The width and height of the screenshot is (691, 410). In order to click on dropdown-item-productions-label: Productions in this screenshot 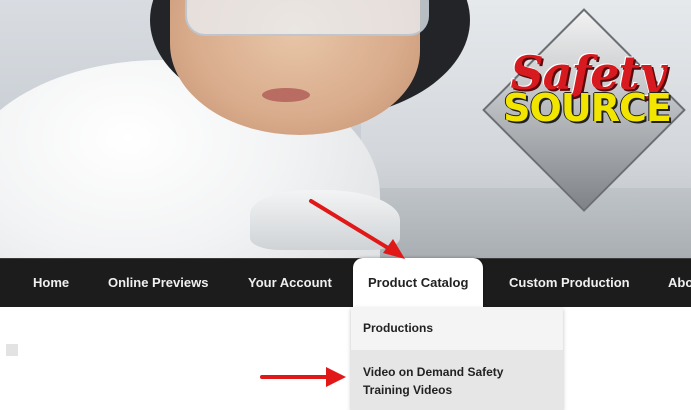, I will do `click(398, 328)`.